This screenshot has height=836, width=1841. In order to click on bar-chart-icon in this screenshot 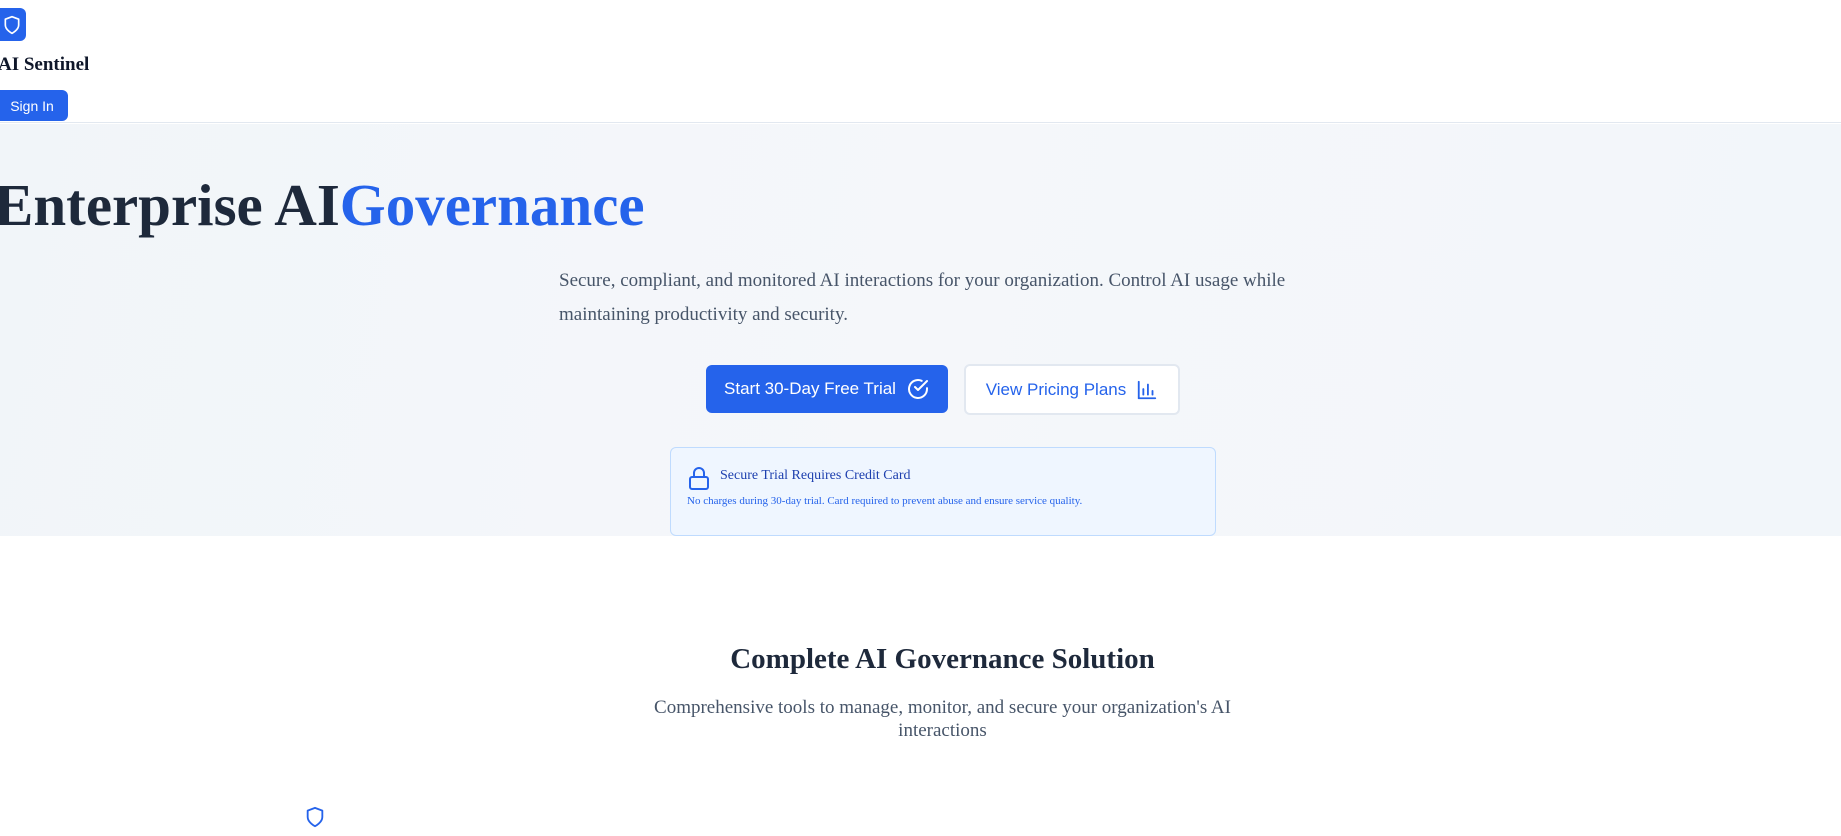, I will do `click(1147, 389)`.